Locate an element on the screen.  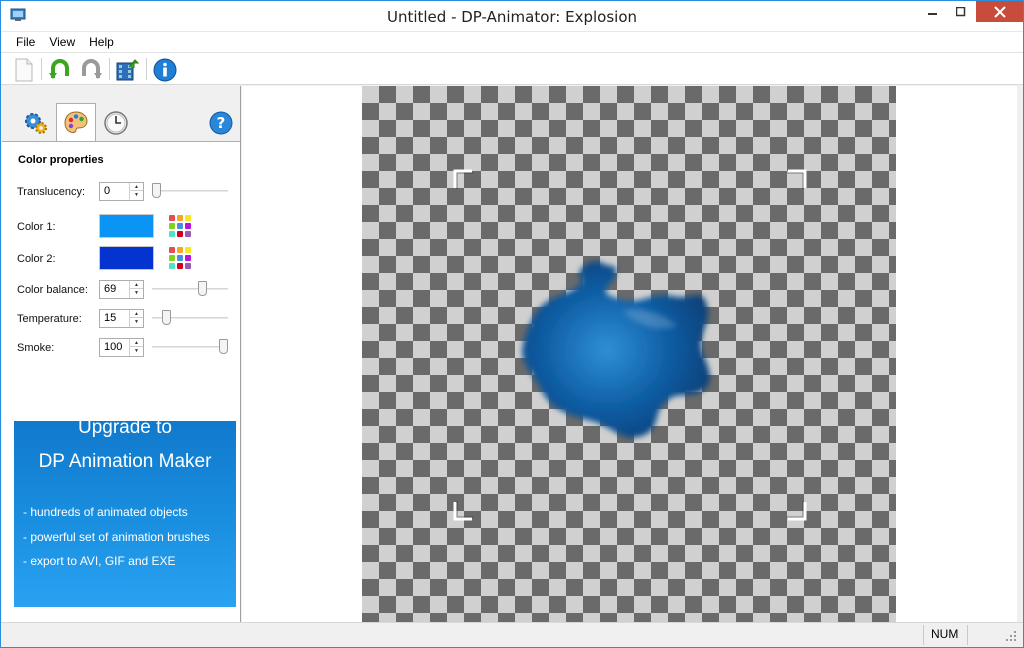
smoke-spinner: 100 ▲ ▼ is located at coordinates (121, 347).